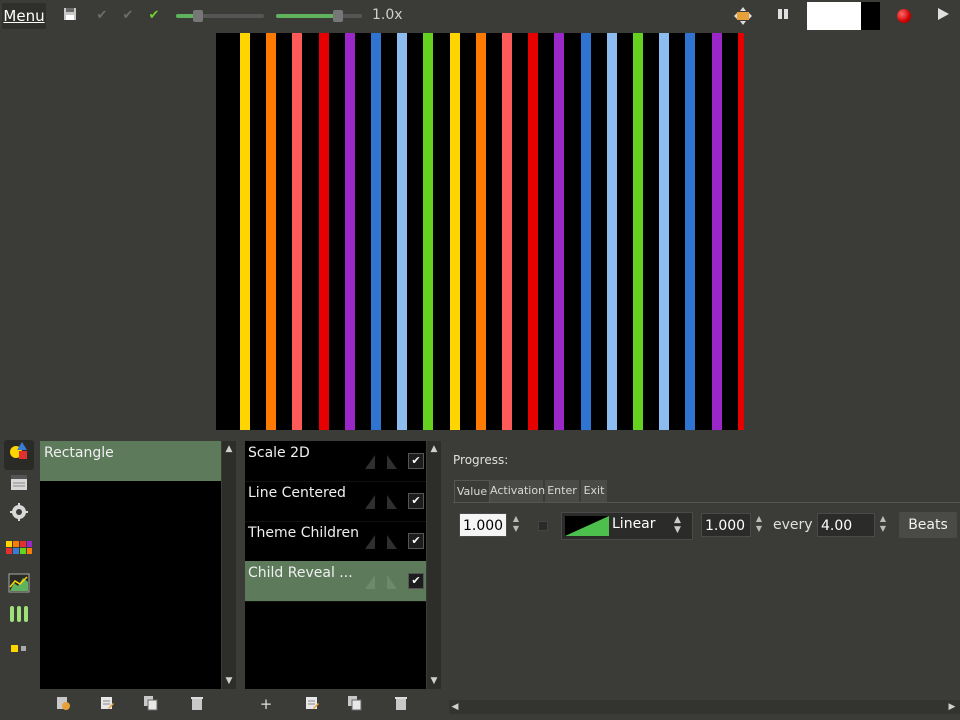  Describe the element at coordinates (297, 493) in the screenshot. I see `effect-label: Line Centered` at that location.